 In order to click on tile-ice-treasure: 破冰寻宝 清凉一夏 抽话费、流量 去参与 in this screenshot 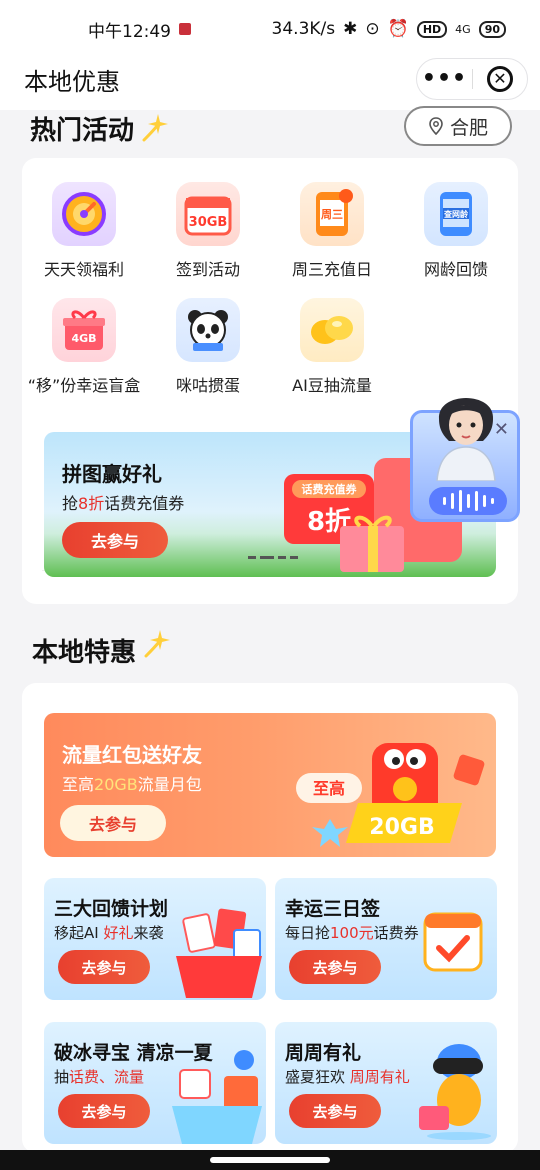, I will do `click(155, 1083)`.